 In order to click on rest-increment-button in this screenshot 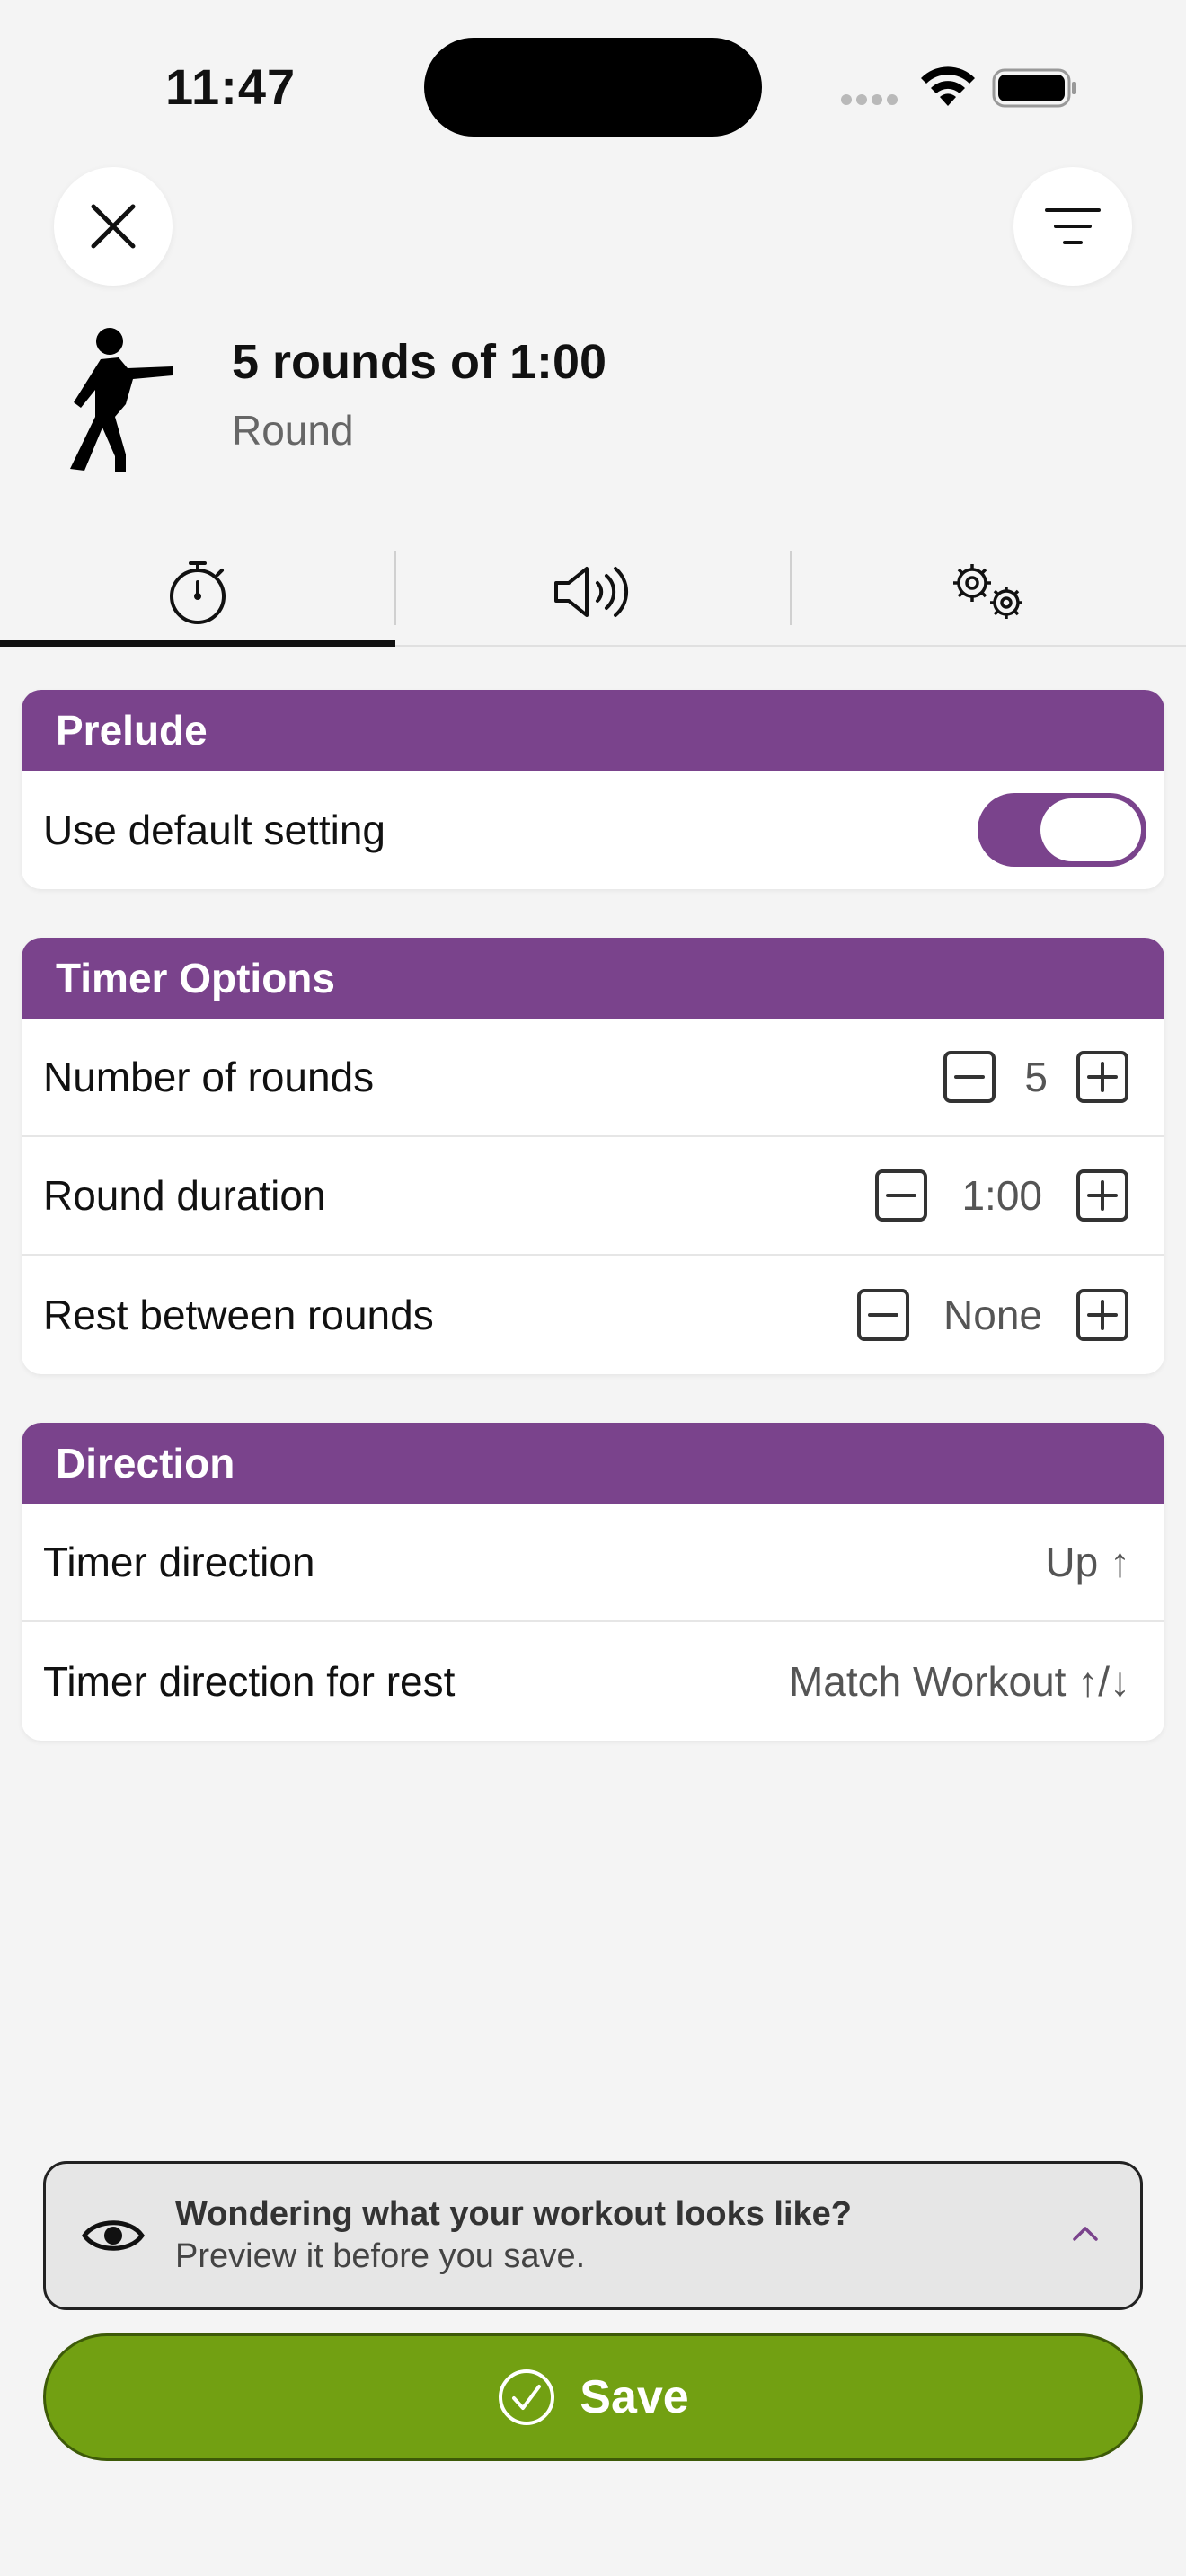, I will do `click(1102, 1315)`.